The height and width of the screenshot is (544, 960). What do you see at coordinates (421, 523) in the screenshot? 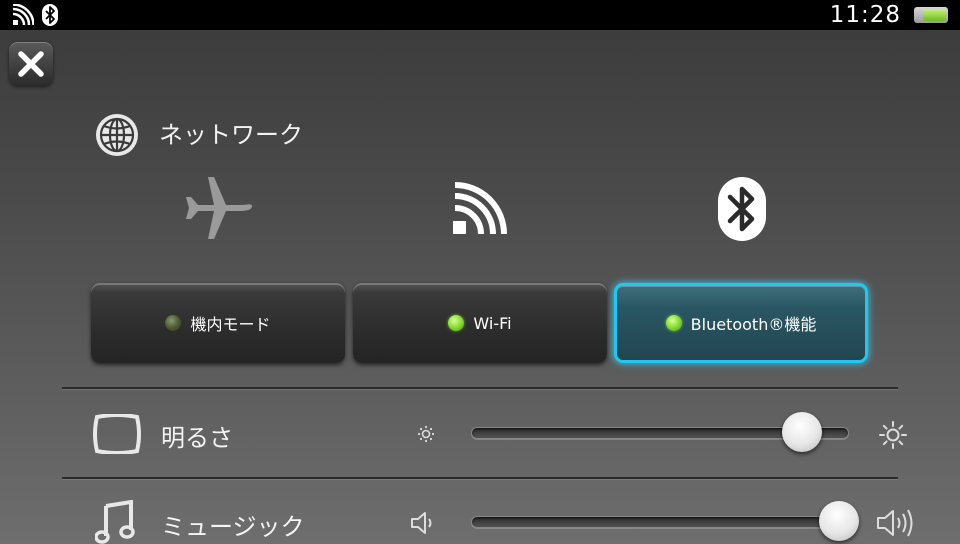
I see `volume-low-icon` at bounding box center [421, 523].